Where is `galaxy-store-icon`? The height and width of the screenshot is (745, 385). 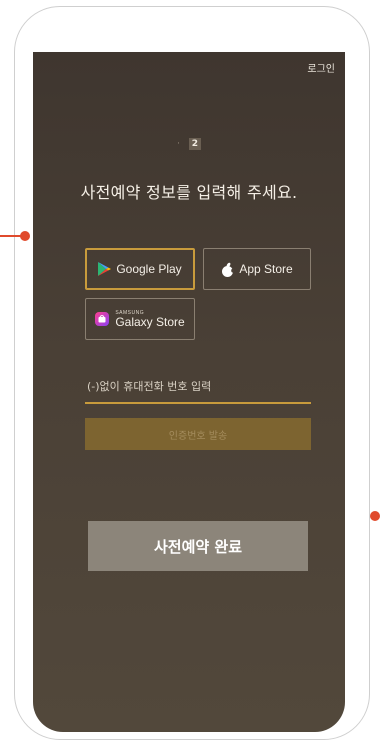 galaxy-store-icon is located at coordinates (102, 319).